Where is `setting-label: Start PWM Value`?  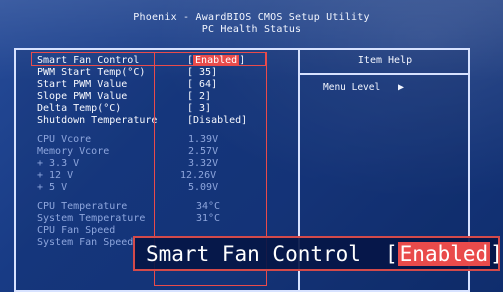 setting-label: Start PWM Value is located at coordinates (82, 84).